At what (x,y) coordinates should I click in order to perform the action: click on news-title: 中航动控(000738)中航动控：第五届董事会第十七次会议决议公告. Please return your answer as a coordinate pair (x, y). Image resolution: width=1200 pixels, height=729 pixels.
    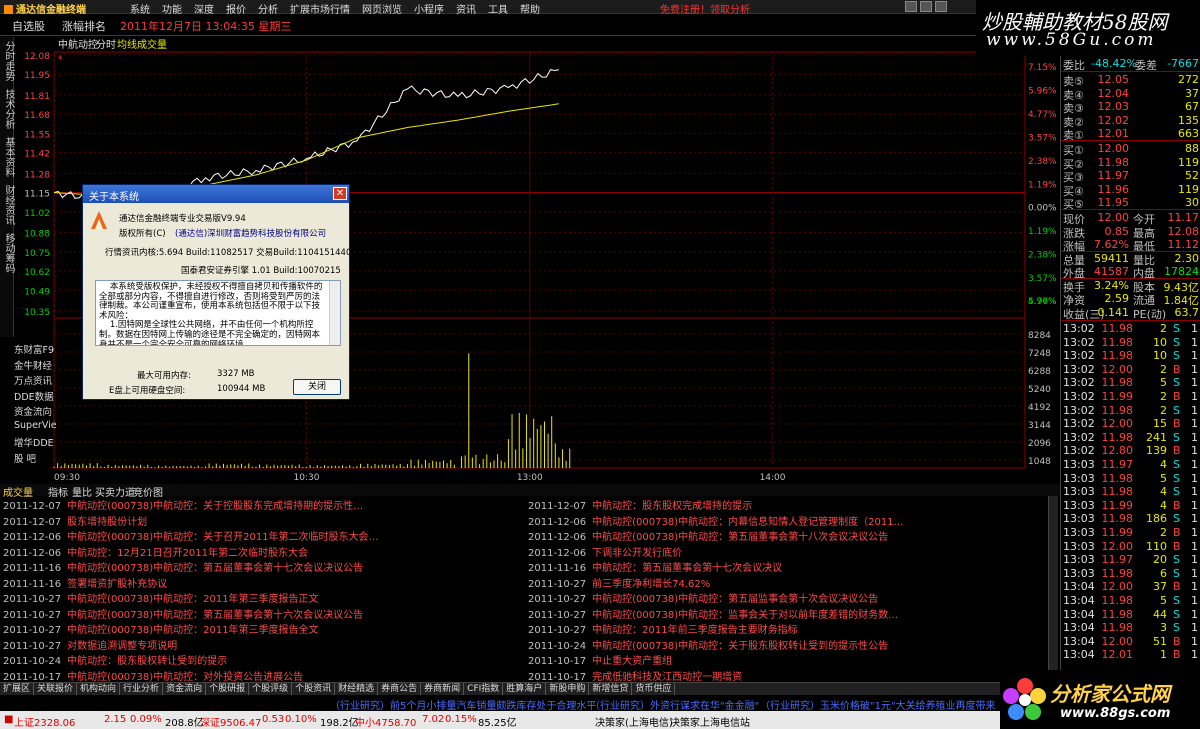
    Looking at the image, I should click on (215, 568).